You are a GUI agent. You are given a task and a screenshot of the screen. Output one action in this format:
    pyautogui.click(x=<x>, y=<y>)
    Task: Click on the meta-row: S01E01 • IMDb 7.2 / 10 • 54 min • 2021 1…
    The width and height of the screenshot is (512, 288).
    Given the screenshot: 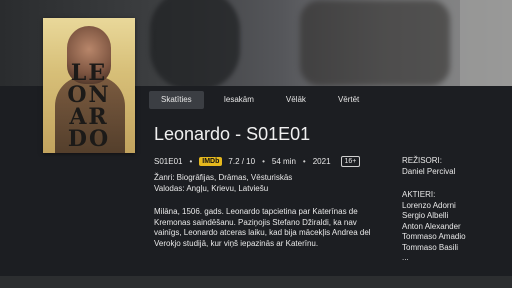 What is the action you would take?
    pyautogui.click(x=257, y=161)
    